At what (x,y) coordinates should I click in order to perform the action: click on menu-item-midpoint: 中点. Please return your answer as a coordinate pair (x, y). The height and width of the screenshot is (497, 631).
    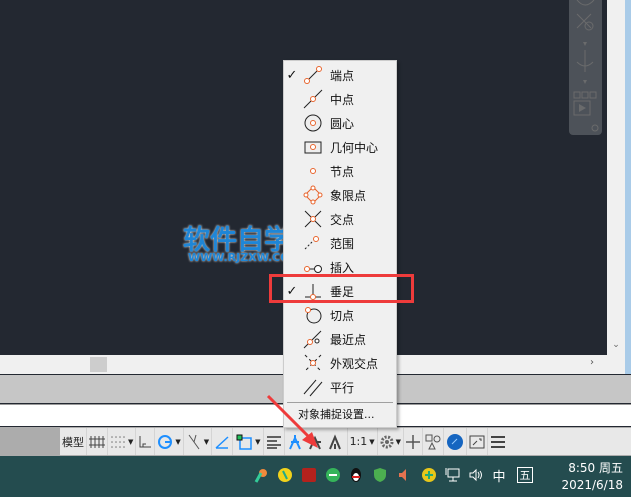
    Looking at the image, I should click on (340, 99).